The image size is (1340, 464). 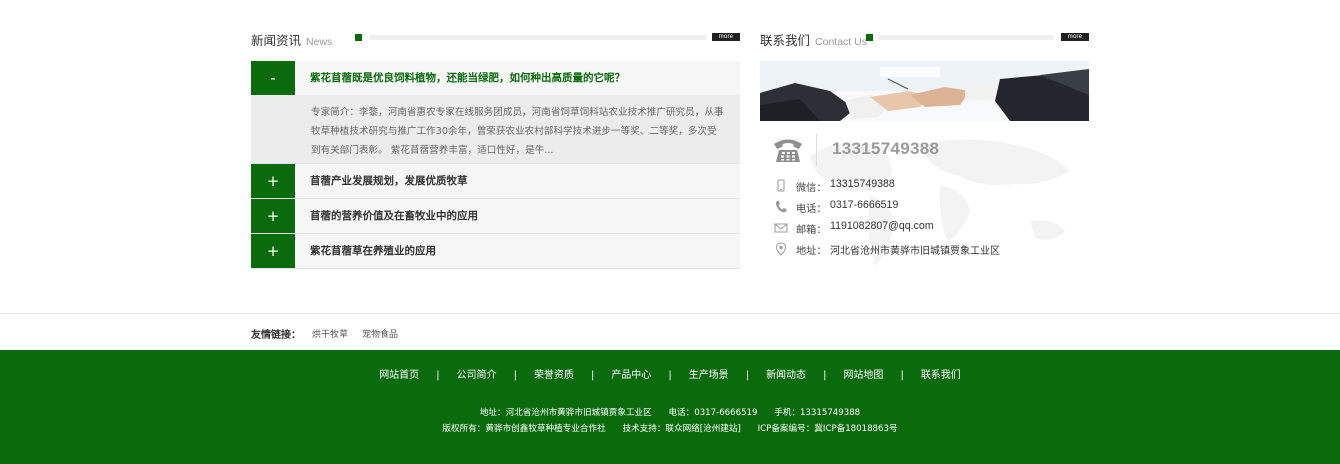 What do you see at coordinates (292, 40) in the screenshot?
I see `news-title: 新闻资讯 News` at bounding box center [292, 40].